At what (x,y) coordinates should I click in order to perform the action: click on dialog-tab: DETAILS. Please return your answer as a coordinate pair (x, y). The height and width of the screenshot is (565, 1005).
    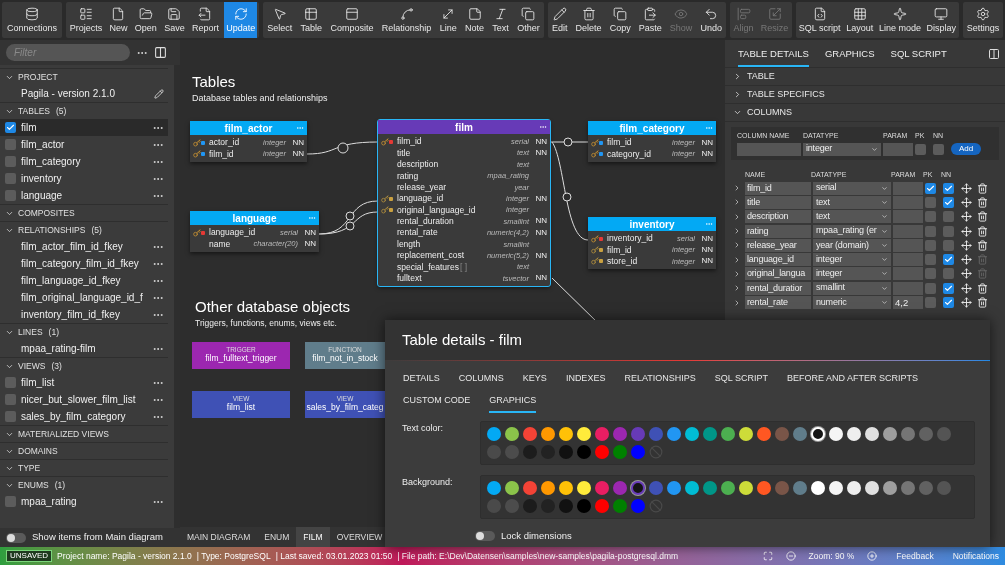
    Looking at the image, I should click on (421, 380).